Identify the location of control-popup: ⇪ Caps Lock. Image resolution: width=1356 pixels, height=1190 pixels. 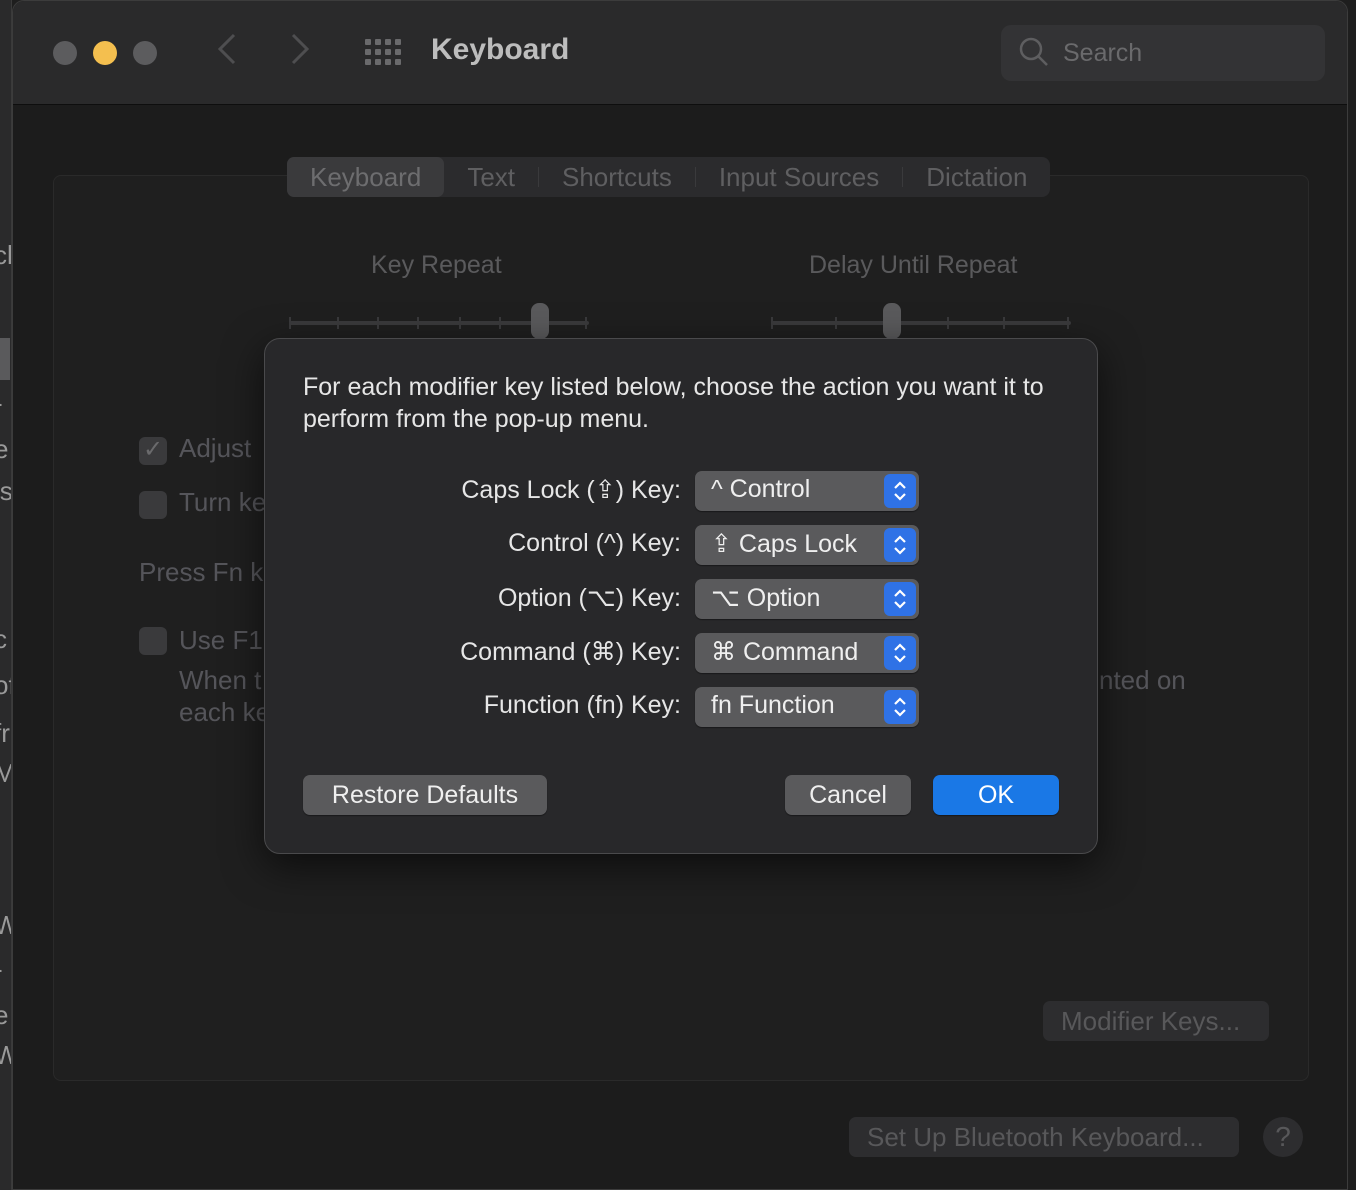
(807, 545).